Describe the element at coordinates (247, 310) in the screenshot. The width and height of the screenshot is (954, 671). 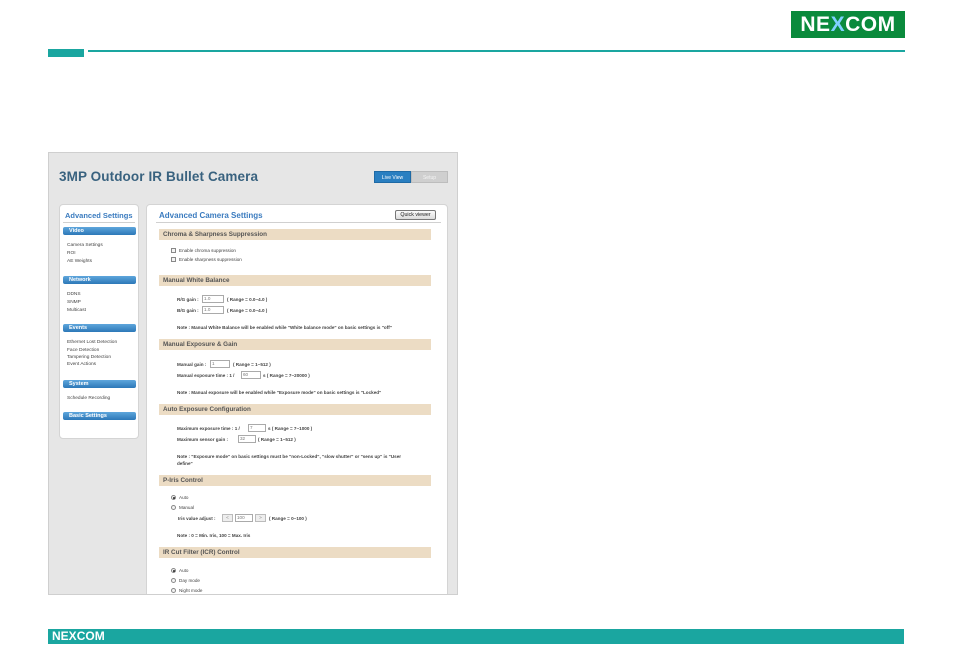
I see `bg-gain-range: ( Range = 0.0~4.0 )` at that location.